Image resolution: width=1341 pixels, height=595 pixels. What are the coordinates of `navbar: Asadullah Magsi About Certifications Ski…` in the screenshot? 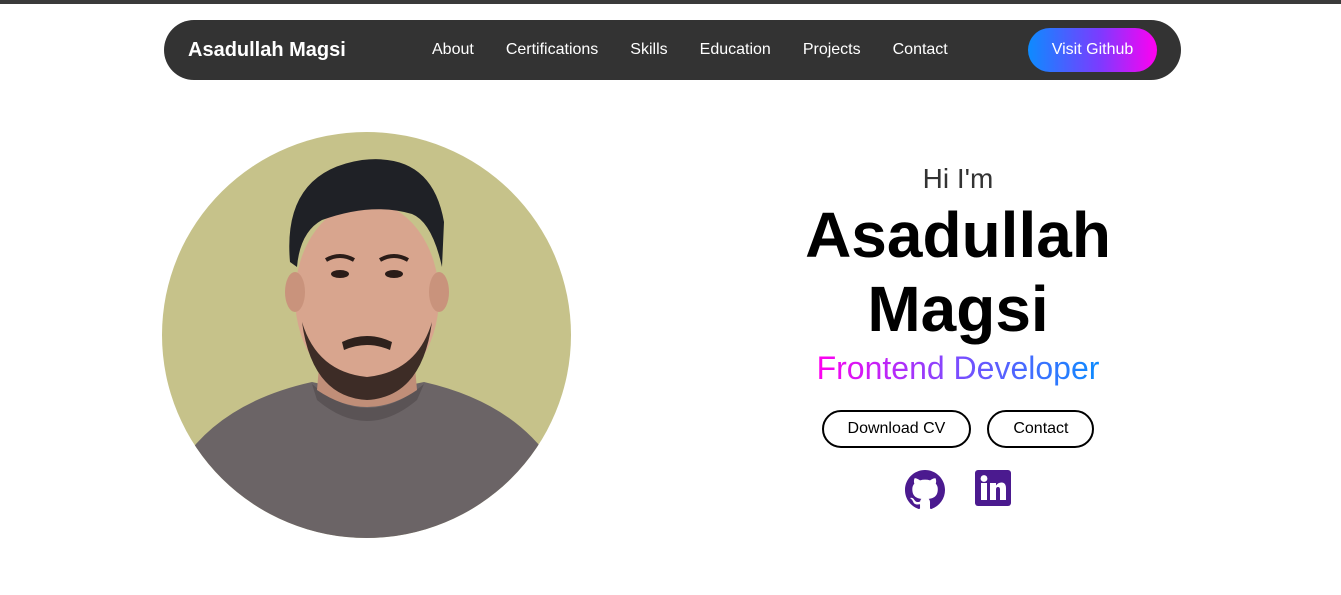 It's located at (672, 50).